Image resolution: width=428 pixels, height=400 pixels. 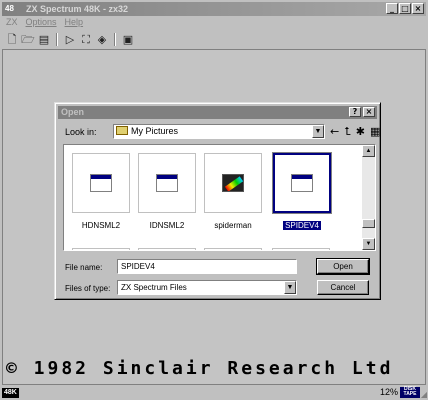 I want to click on menu-zx: ZX, so click(x=12, y=23).